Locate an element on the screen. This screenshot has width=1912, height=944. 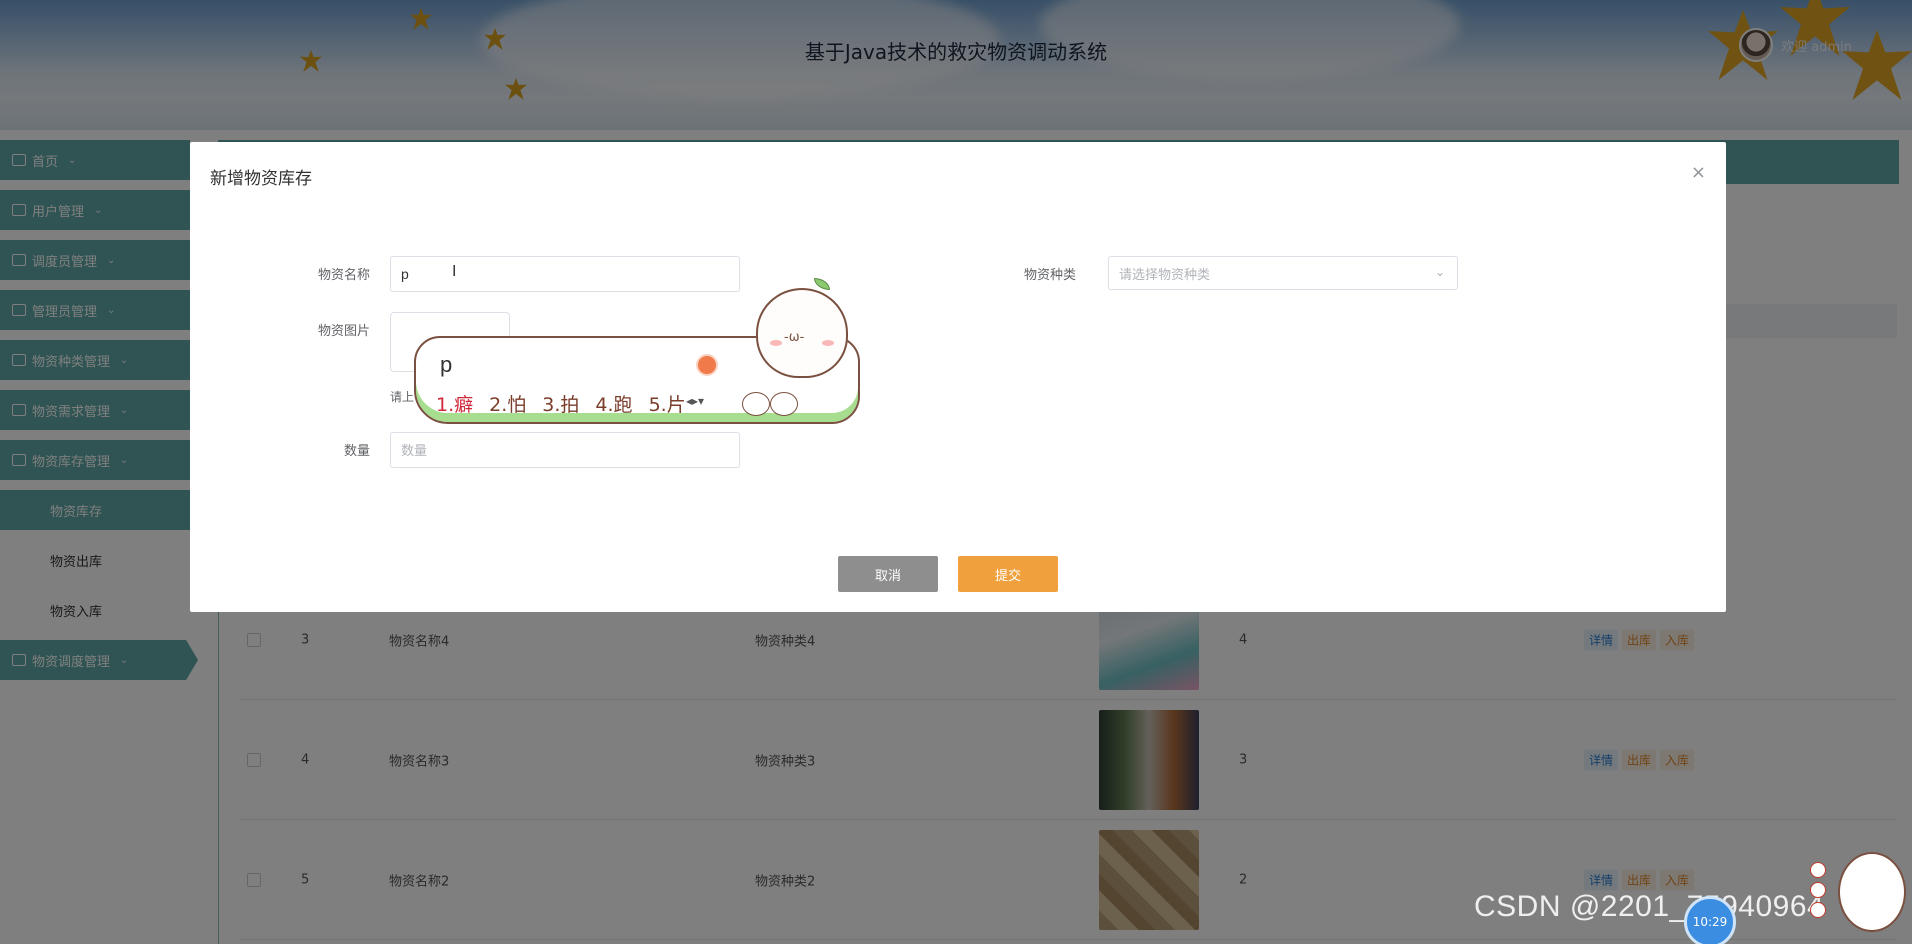
ime-candidate: 2.怕 is located at coordinates (507, 403).